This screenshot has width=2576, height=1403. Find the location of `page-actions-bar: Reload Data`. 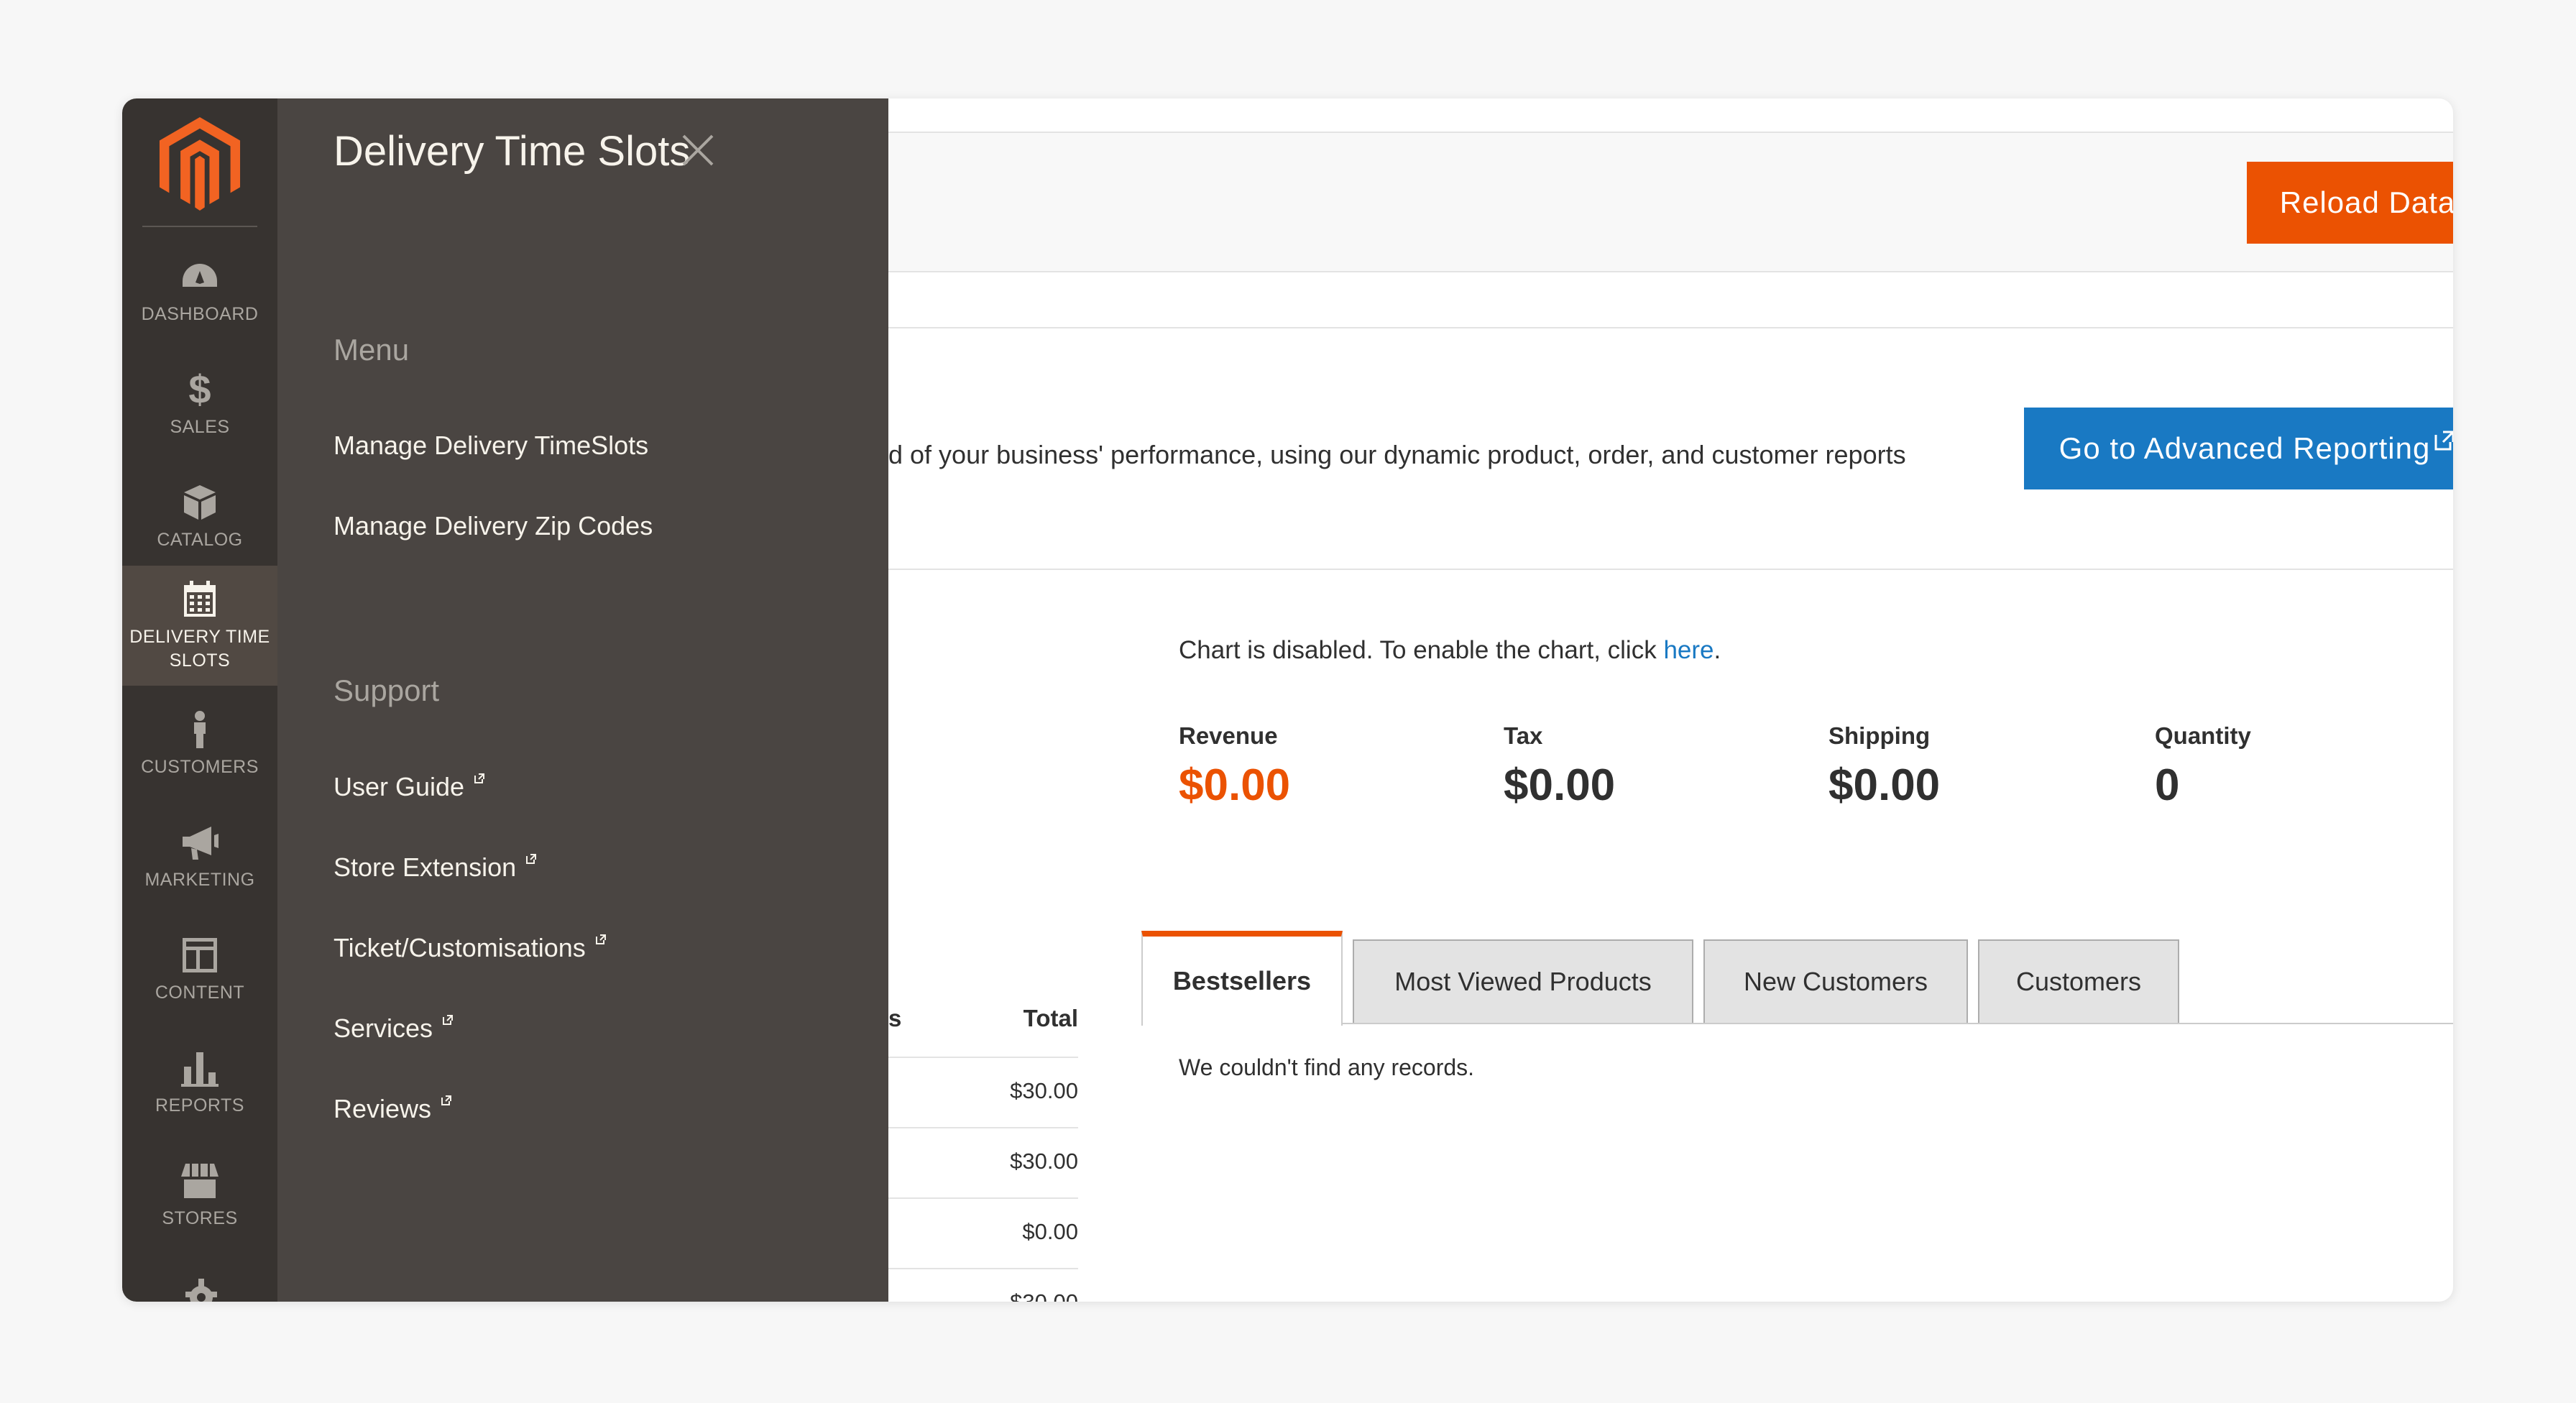

page-actions-bar: Reload Data is located at coordinates (1670, 202).